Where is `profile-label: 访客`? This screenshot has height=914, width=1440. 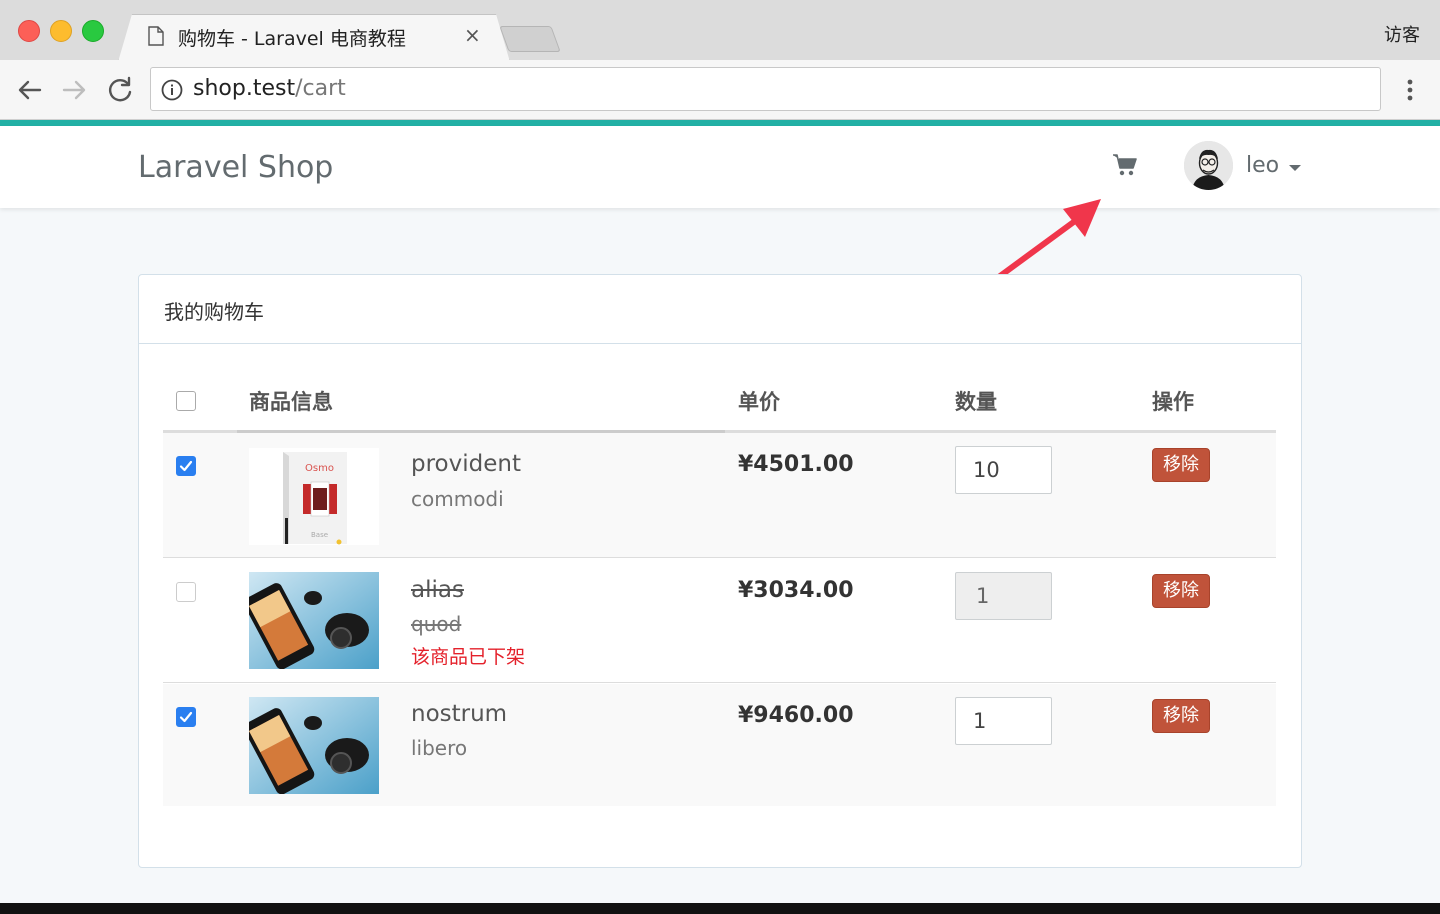 profile-label: 访客 is located at coordinates (1402, 34).